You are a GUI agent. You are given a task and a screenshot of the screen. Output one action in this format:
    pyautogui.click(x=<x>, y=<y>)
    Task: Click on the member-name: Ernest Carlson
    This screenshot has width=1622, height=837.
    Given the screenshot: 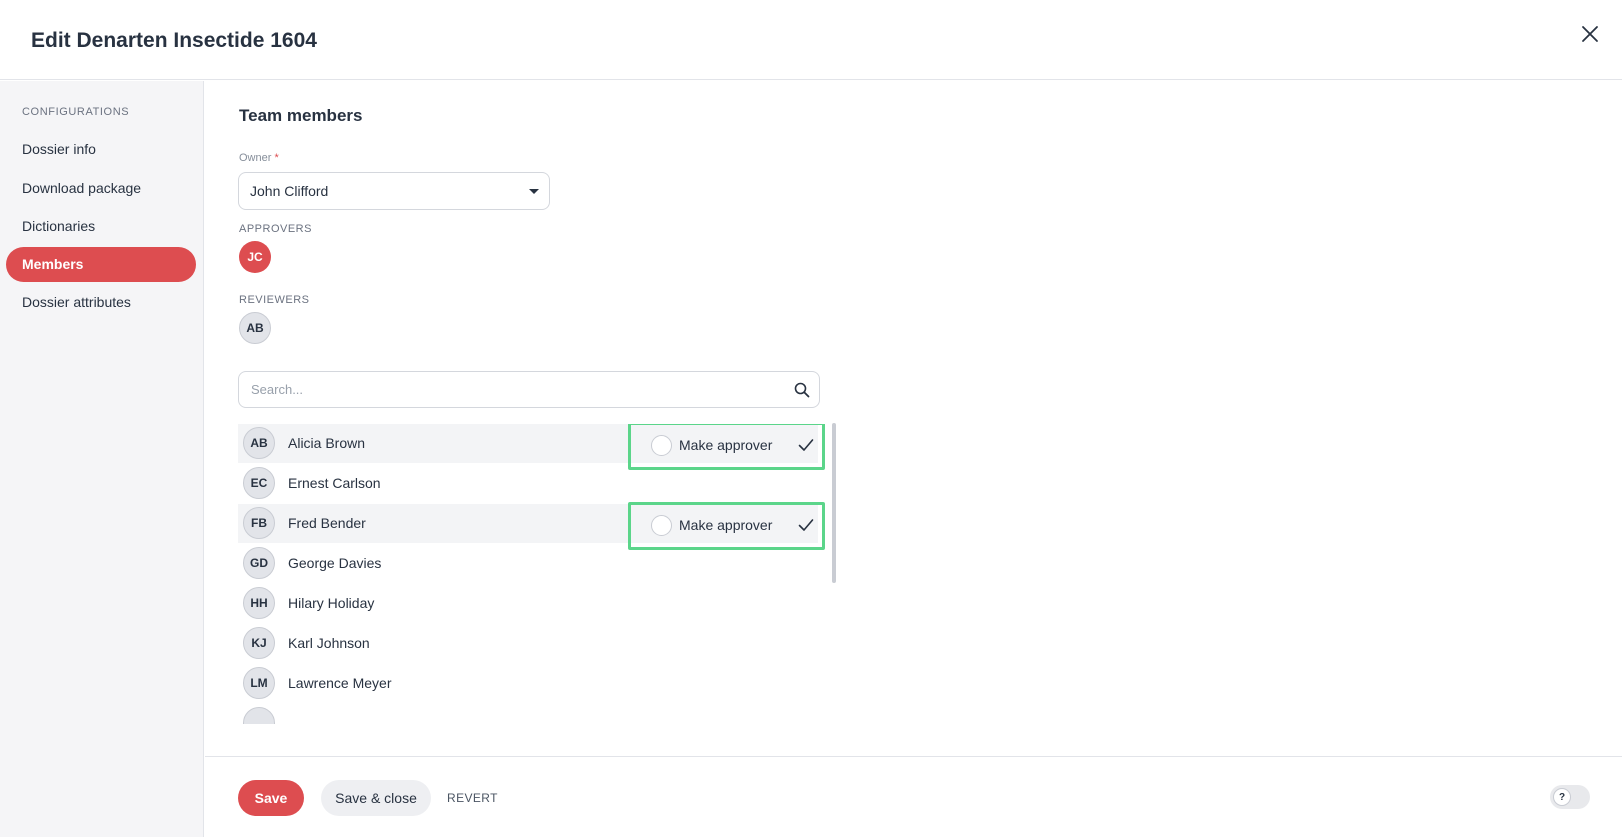 What is the action you would take?
    pyautogui.click(x=334, y=483)
    